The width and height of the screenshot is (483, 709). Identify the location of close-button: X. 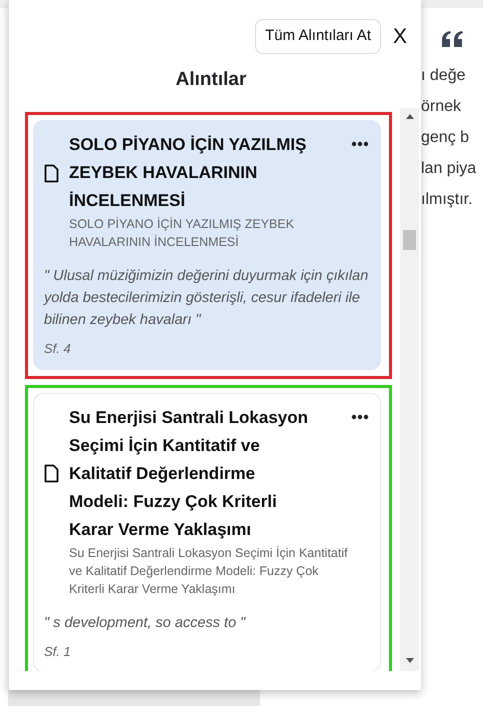
(399, 36).